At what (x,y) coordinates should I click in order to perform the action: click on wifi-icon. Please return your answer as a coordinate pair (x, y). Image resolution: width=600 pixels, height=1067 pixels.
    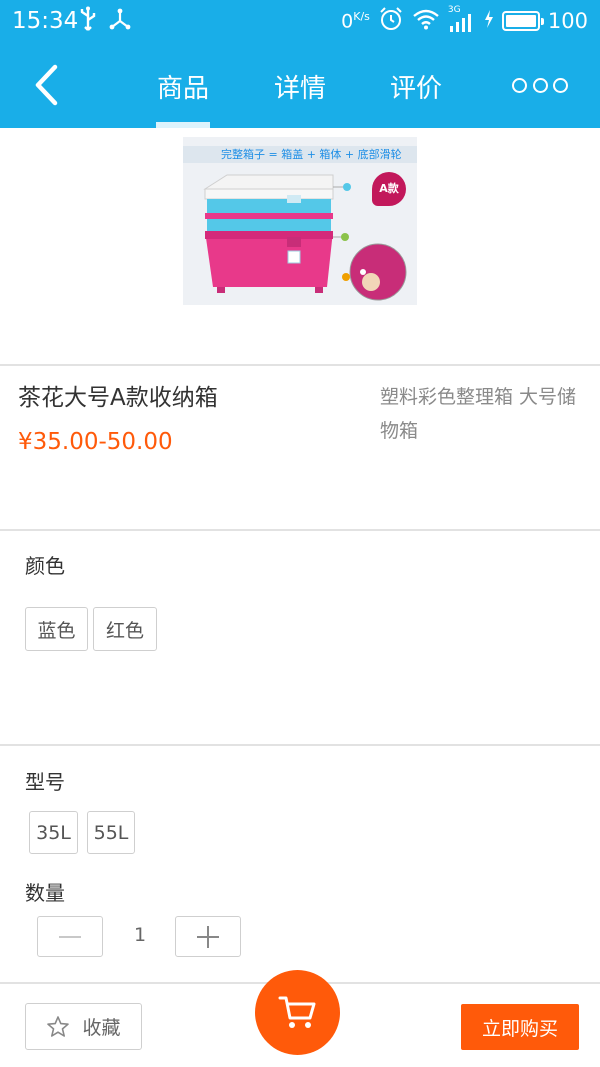
    Looking at the image, I should click on (426, 21).